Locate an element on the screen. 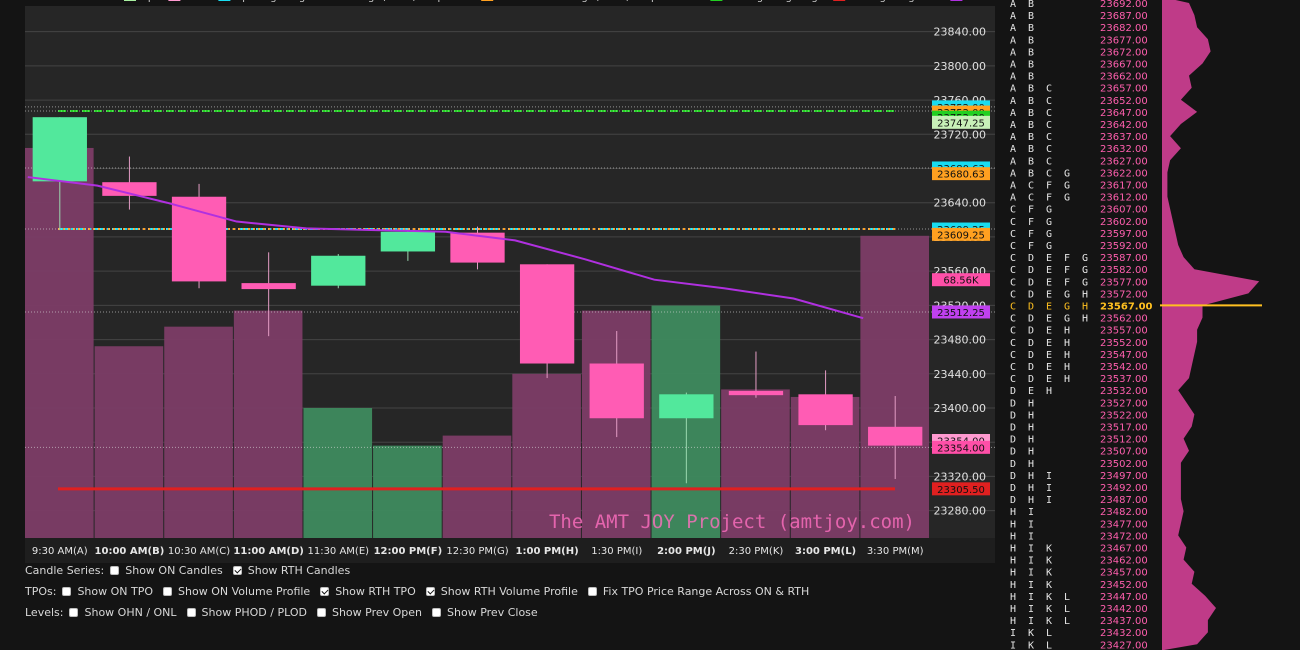  tpo-price: 23607.00 is located at coordinates (1124, 210).